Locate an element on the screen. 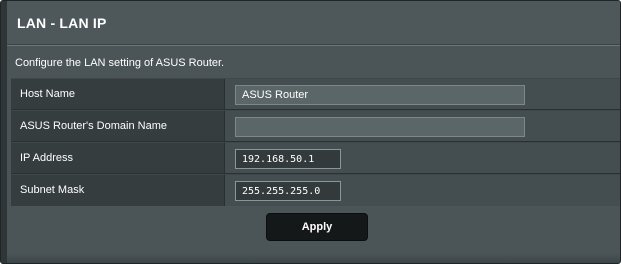  subnet-mask-row: Subnet Mask is located at coordinates (315, 190).